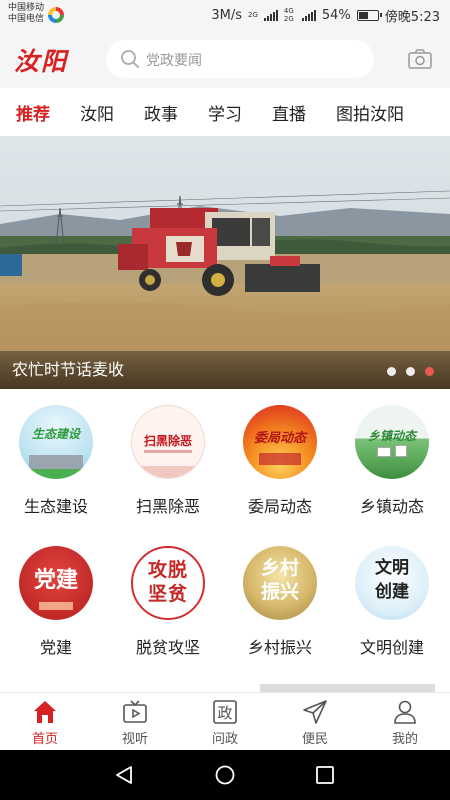  I want to click on grid-item-poverty: 攻脱坚贫 脱贫攻坚, so click(168, 602).